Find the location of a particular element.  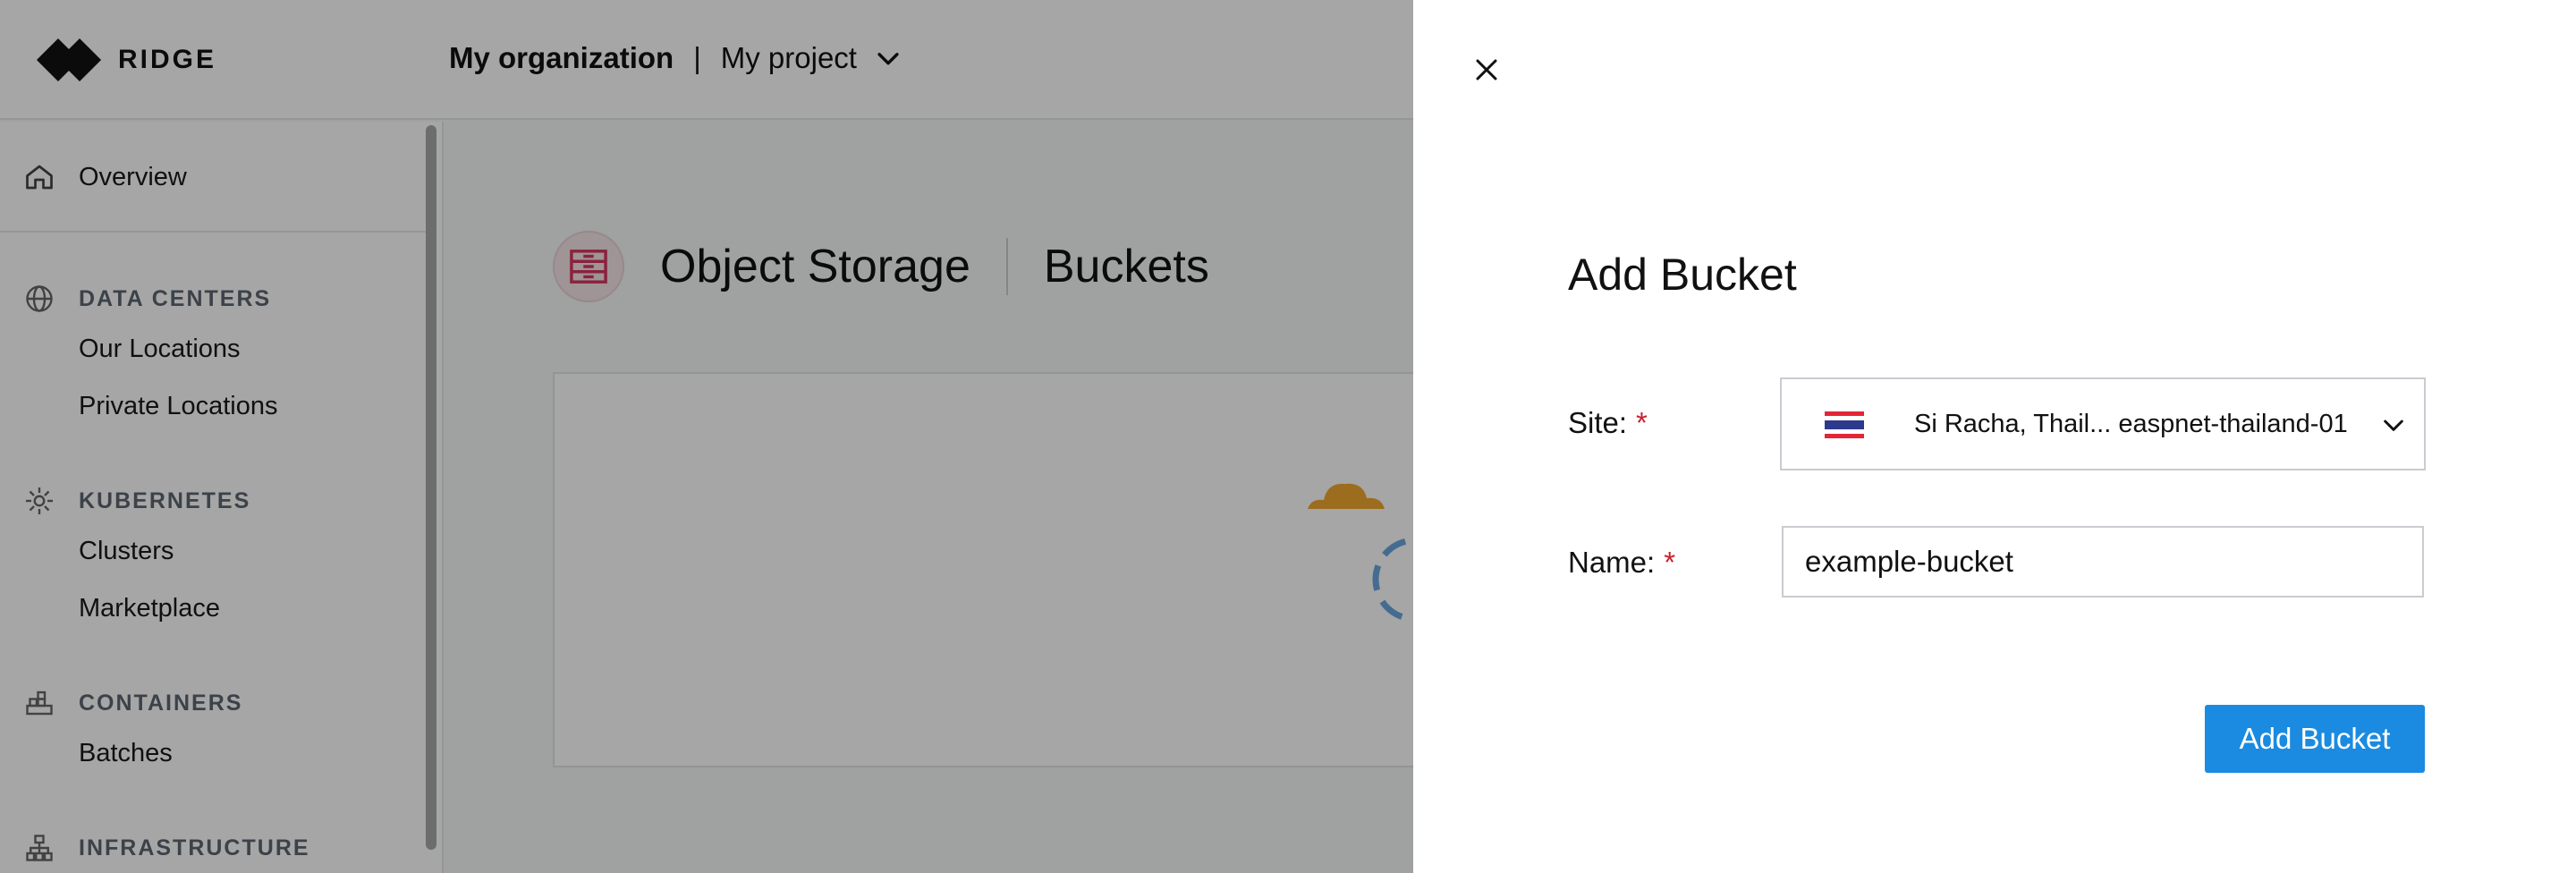

site-select-value: Si Racha, Thail... easpnet-thailand-01 is located at coordinates (2131, 424).